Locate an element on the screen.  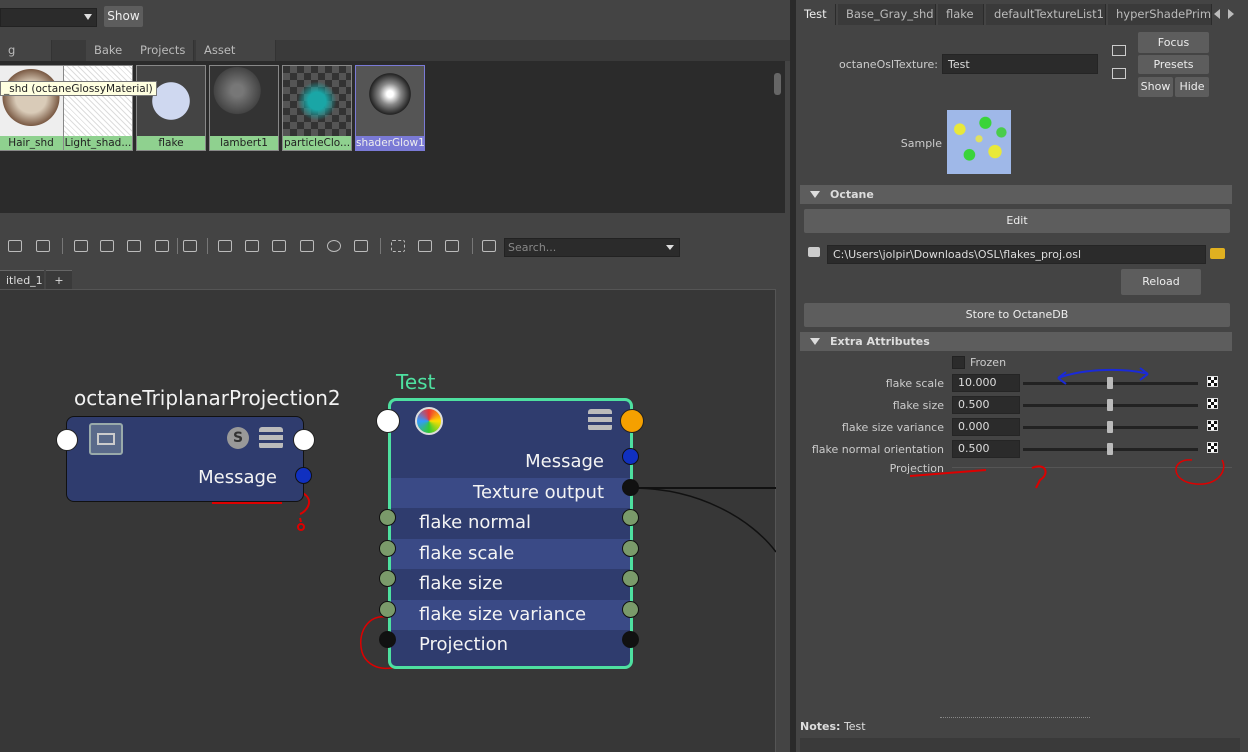
annotation-underline is located at coordinates (948, 473).